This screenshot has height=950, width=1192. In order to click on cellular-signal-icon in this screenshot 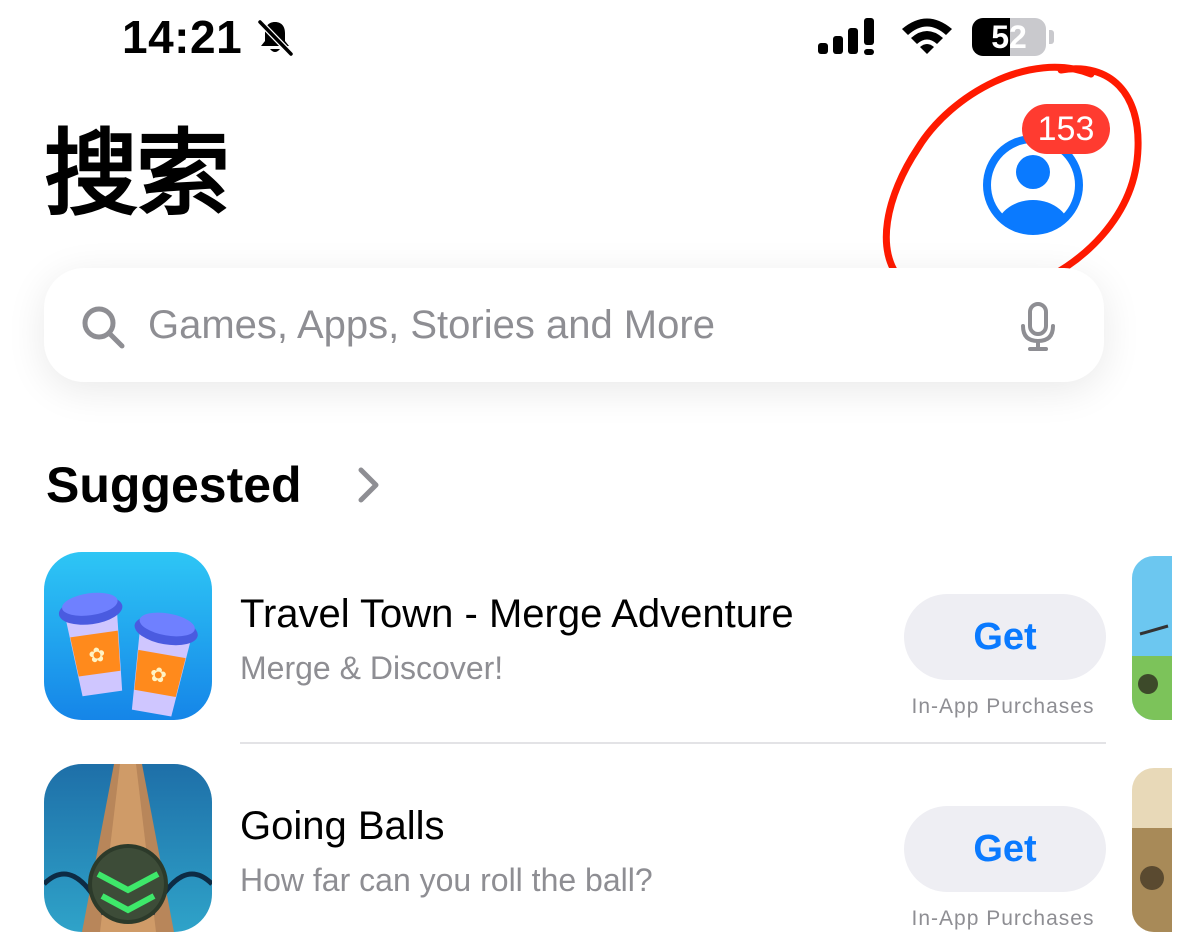, I will do `click(846, 36)`.